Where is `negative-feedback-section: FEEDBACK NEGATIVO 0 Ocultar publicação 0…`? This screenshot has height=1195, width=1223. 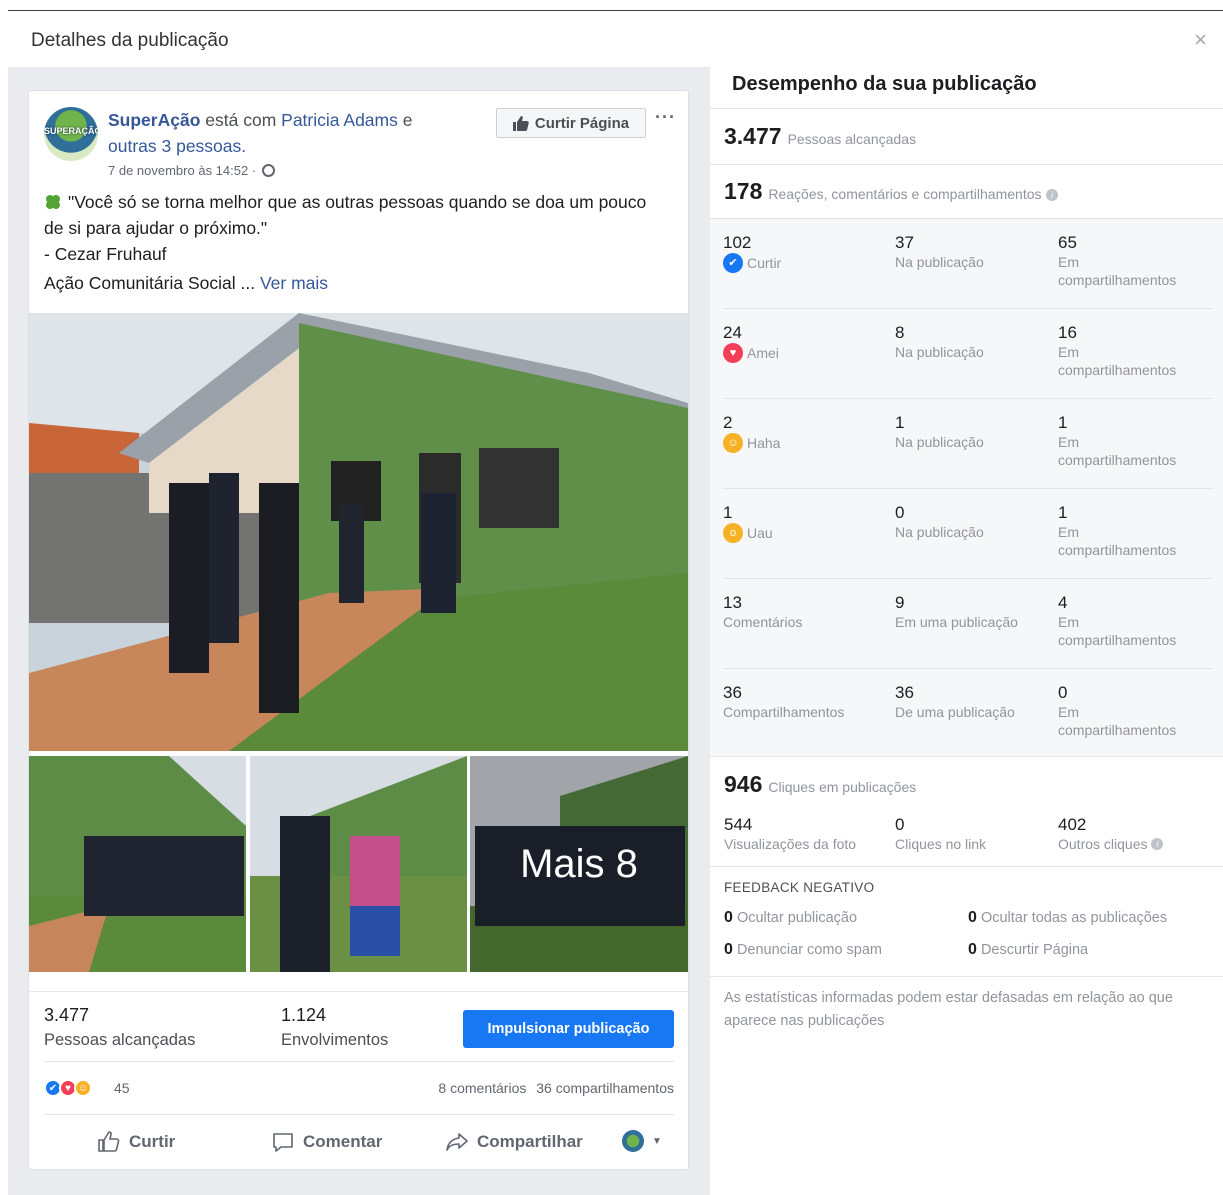
negative-feedback-section: FEEDBACK NEGATIVO 0 Ocultar publicação 0… is located at coordinates (966, 921).